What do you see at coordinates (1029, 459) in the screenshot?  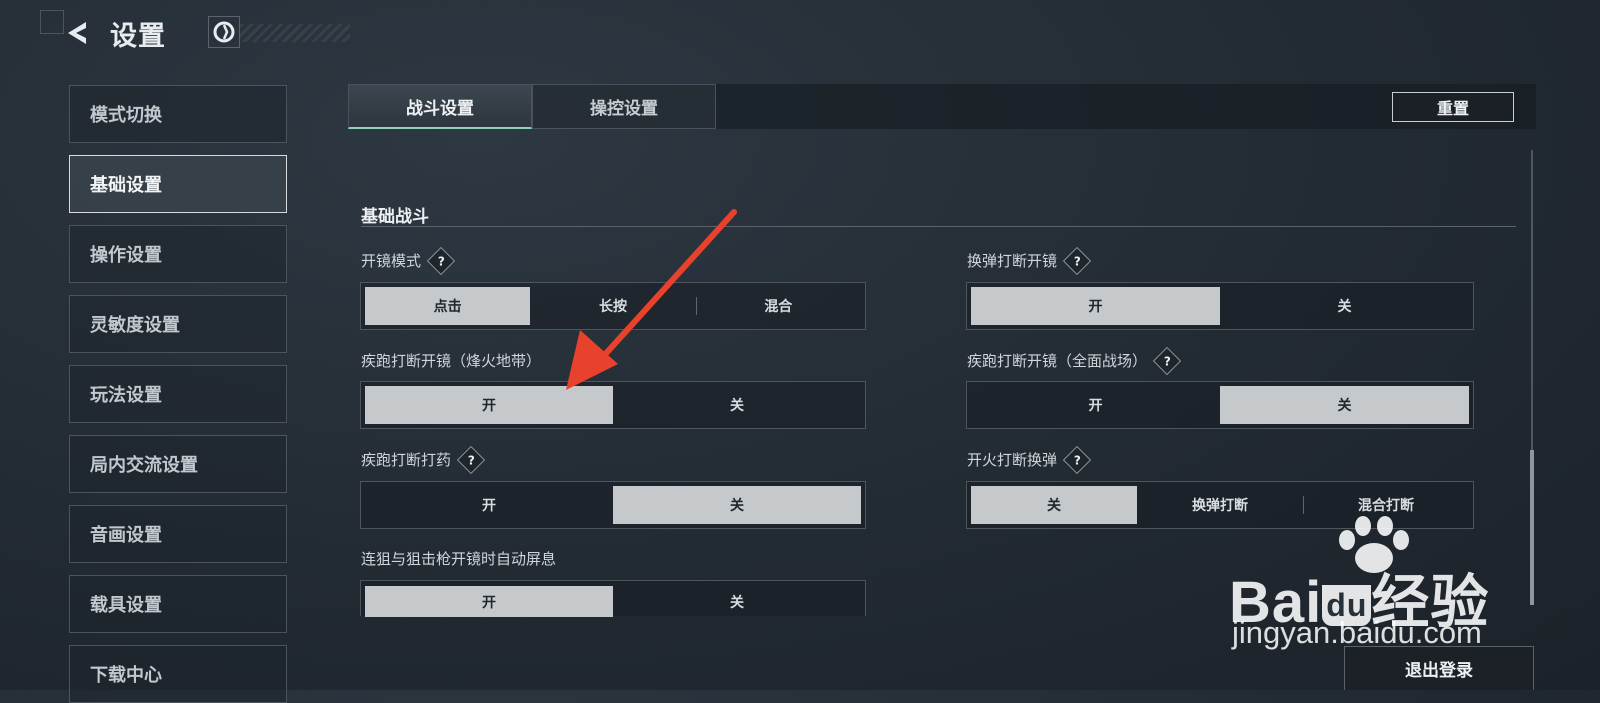 I see `fire-reload-label: 开火打断换弹 ?` at bounding box center [1029, 459].